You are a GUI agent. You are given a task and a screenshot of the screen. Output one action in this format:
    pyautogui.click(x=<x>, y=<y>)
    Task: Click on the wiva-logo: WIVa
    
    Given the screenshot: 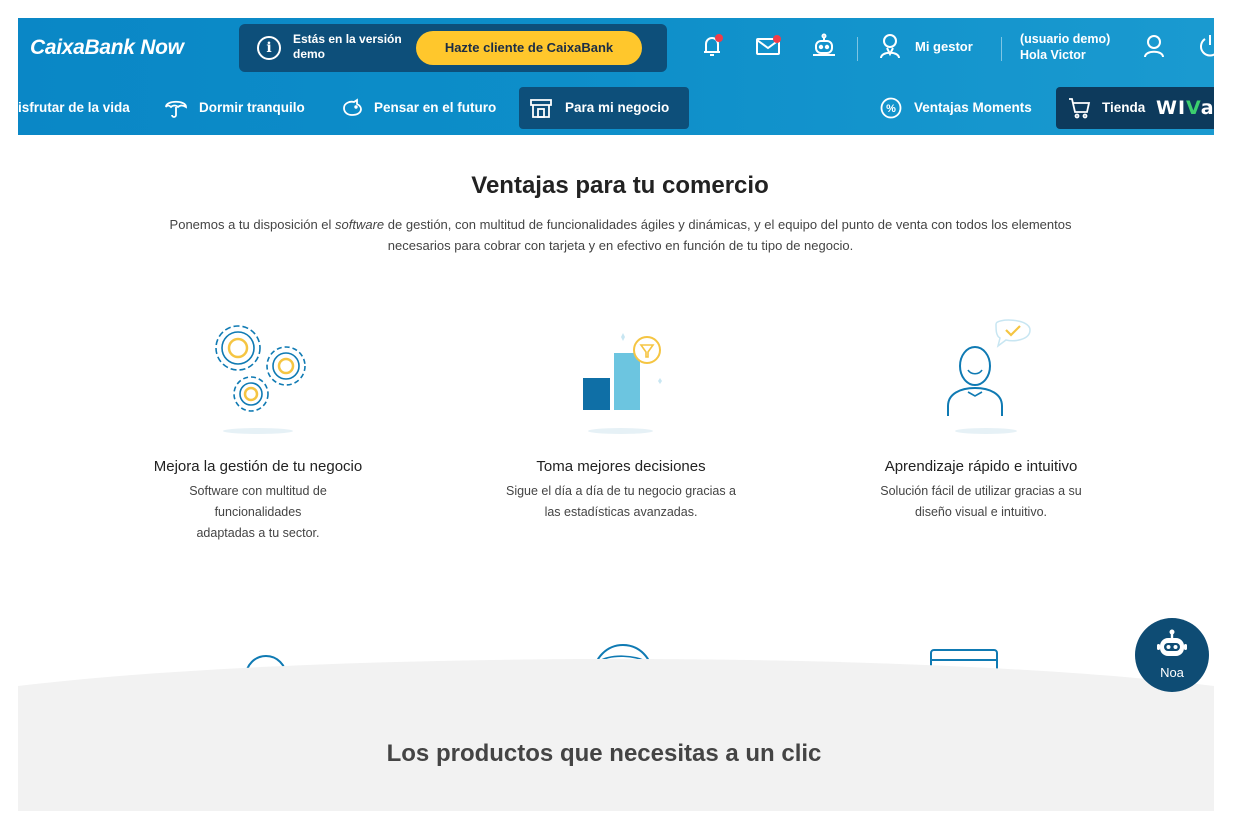 What is the action you would take?
    pyautogui.click(x=1185, y=108)
    